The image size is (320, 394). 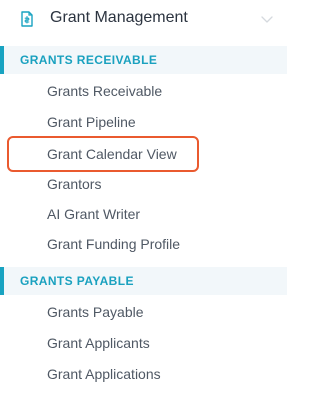 What do you see at coordinates (113, 244) in the screenshot?
I see `menu-item-grant-funding-profile: Grant Funding Profile` at bounding box center [113, 244].